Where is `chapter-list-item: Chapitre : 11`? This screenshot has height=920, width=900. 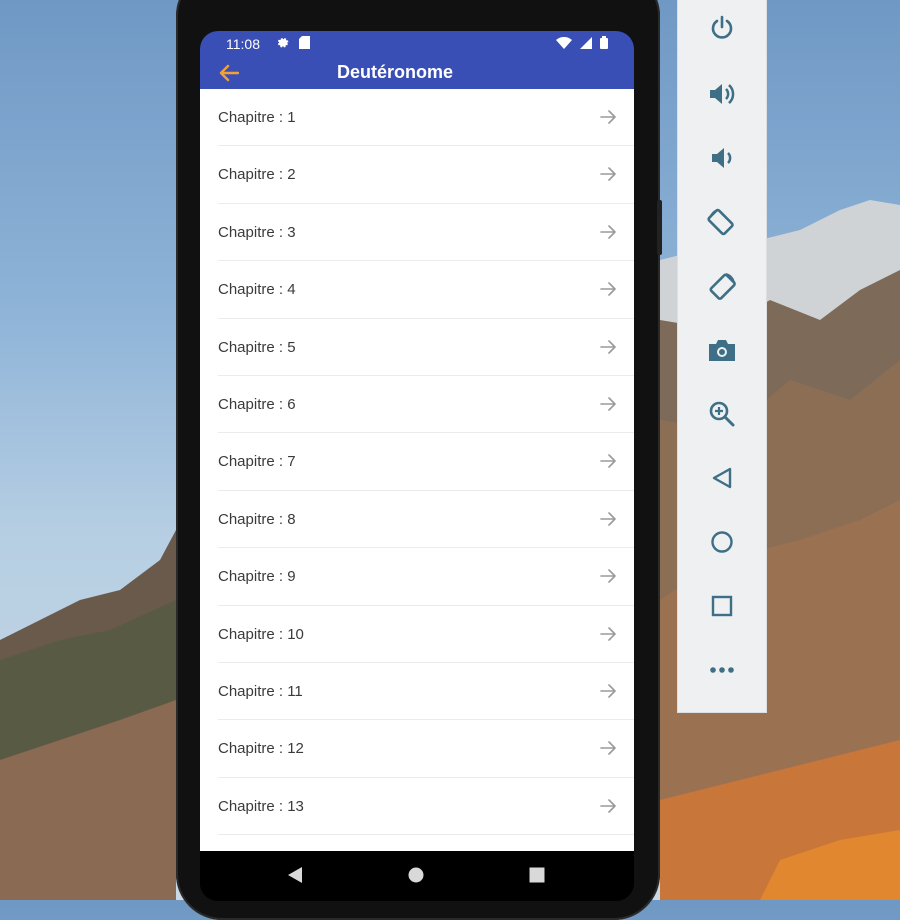 chapter-list-item: Chapitre : 11 is located at coordinates (417, 692).